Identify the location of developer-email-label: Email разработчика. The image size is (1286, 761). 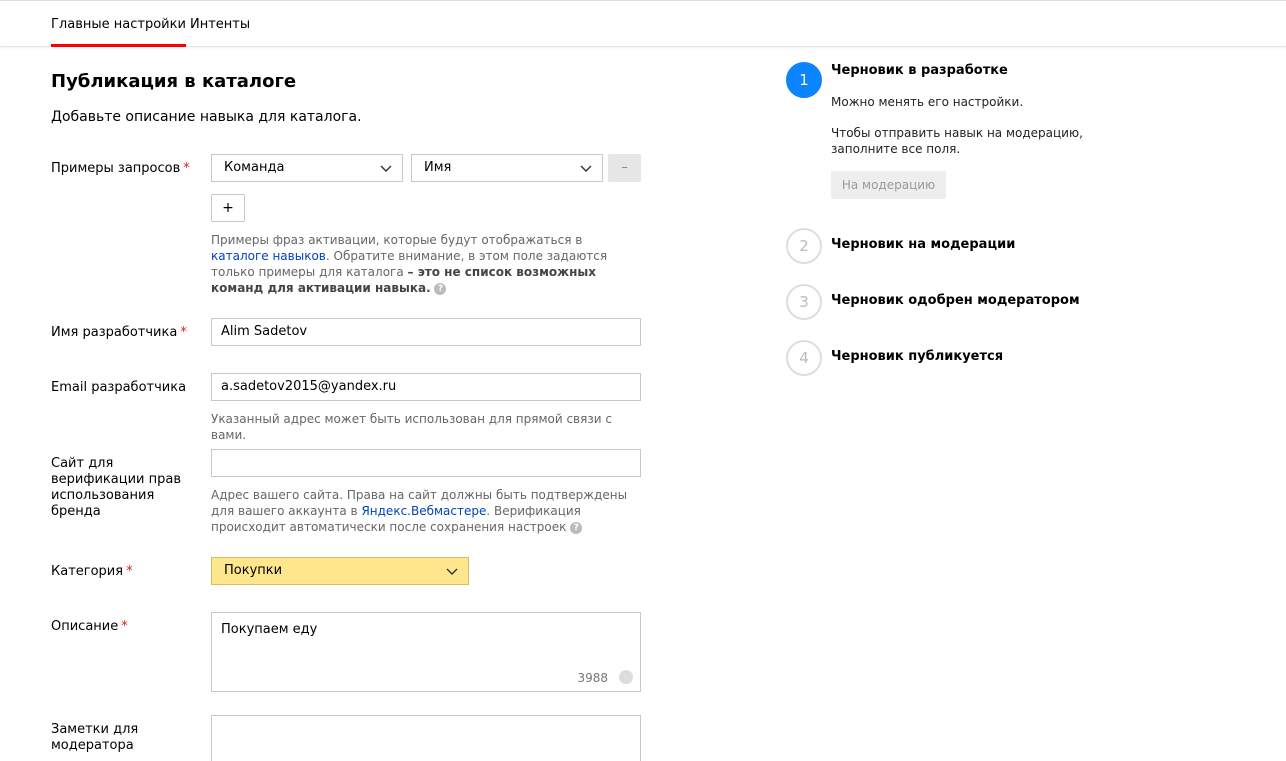
(119, 387).